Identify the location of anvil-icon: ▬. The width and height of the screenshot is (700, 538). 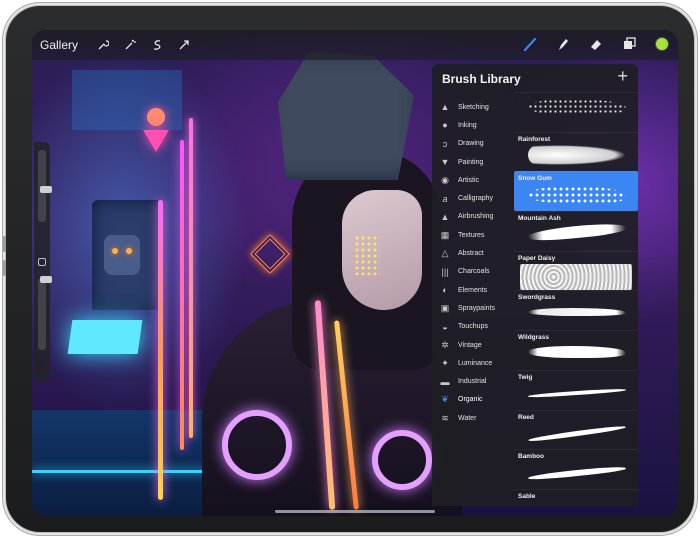
(445, 381).